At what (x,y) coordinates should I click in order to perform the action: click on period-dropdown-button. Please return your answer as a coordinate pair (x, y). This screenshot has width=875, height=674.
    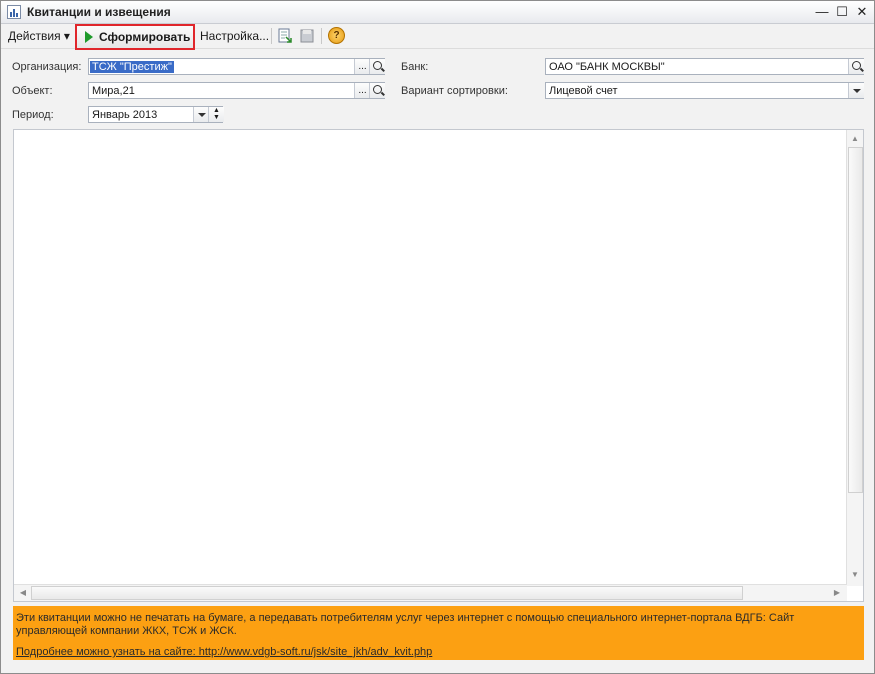
    Looking at the image, I should click on (201, 114).